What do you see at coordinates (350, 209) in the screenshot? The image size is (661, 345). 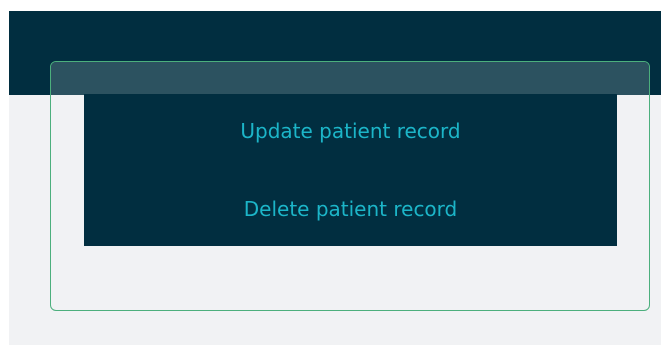 I see `delete-patient-record-menu-item: Delete patient record` at bounding box center [350, 209].